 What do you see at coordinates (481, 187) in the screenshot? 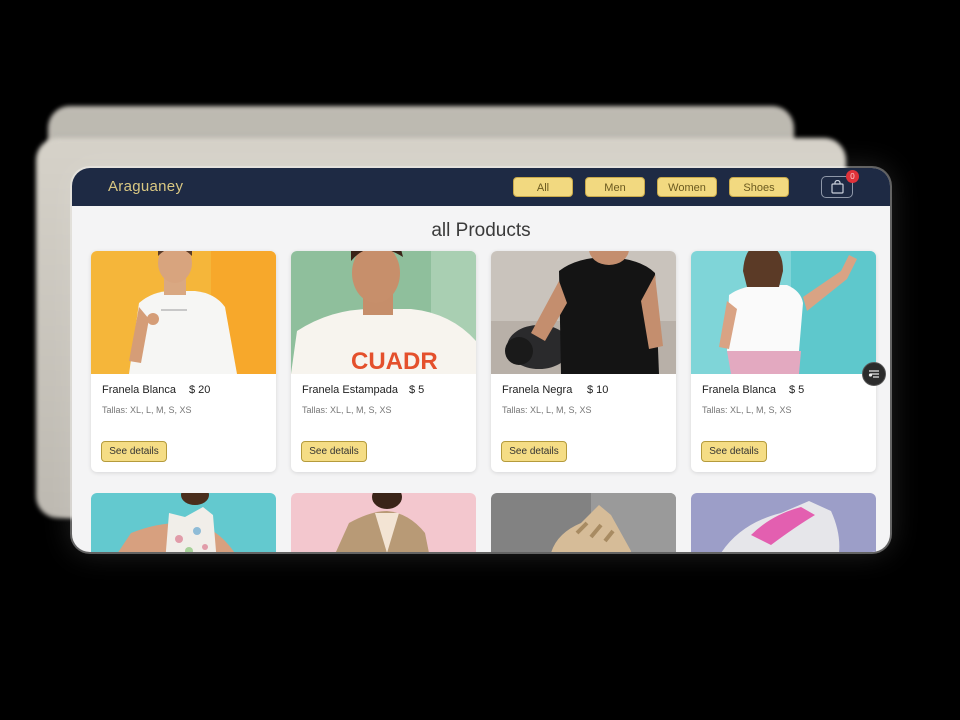
I see `navbar: Araguaney All Men Women Shoes 0` at bounding box center [481, 187].